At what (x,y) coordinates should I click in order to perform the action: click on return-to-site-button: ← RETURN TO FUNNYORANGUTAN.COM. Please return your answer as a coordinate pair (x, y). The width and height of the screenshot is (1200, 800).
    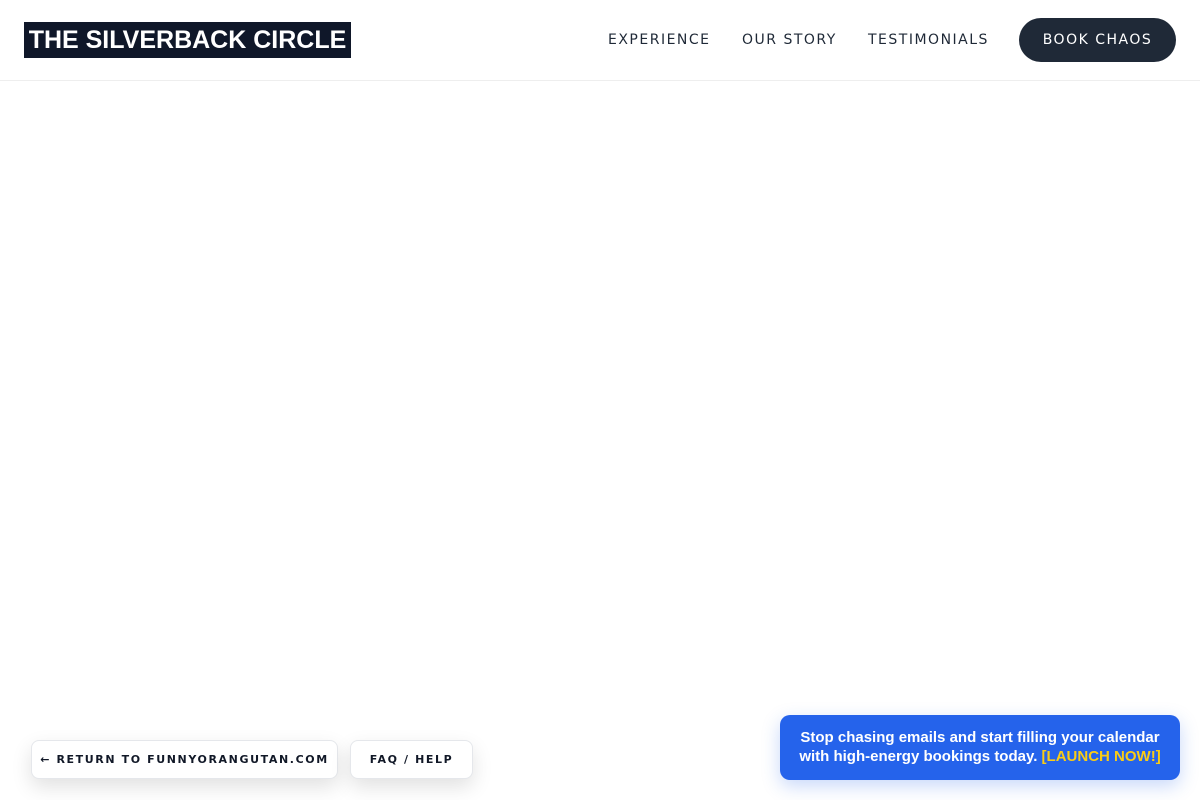
    Looking at the image, I should click on (184, 759).